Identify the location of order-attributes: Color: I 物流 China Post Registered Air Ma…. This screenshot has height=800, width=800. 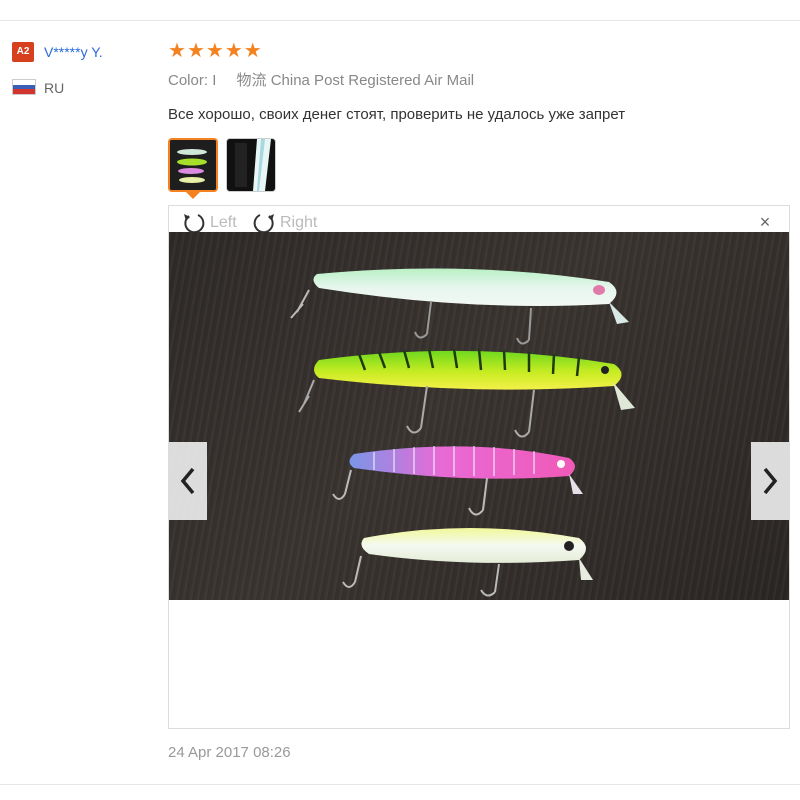
(321, 81).